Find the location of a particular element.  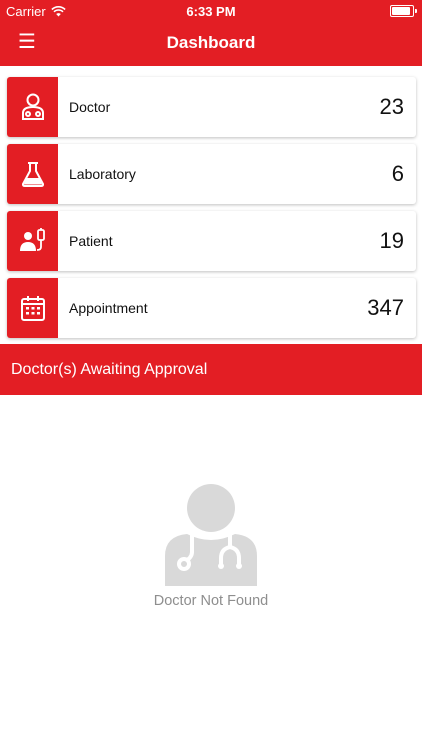

page-title: Dashboard is located at coordinates (211, 42).